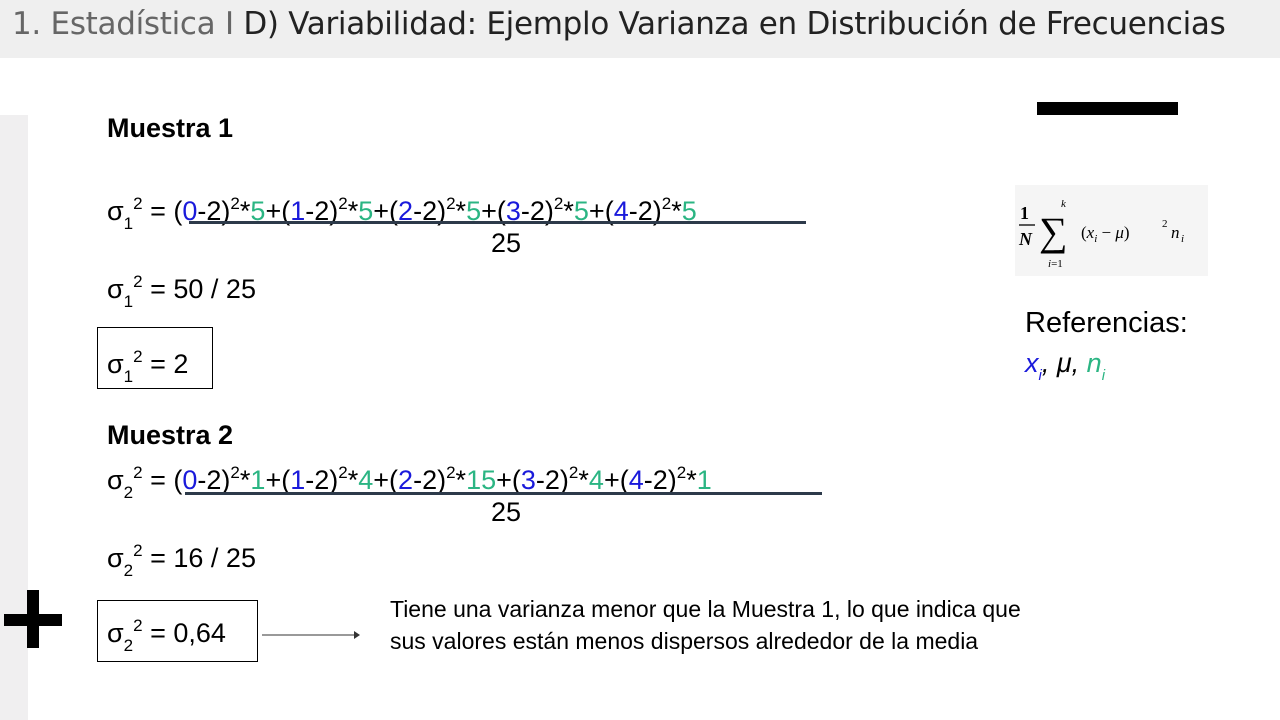  What do you see at coordinates (528, 480) in the screenshot?
I see `muestra2-term-x: 3` at bounding box center [528, 480].